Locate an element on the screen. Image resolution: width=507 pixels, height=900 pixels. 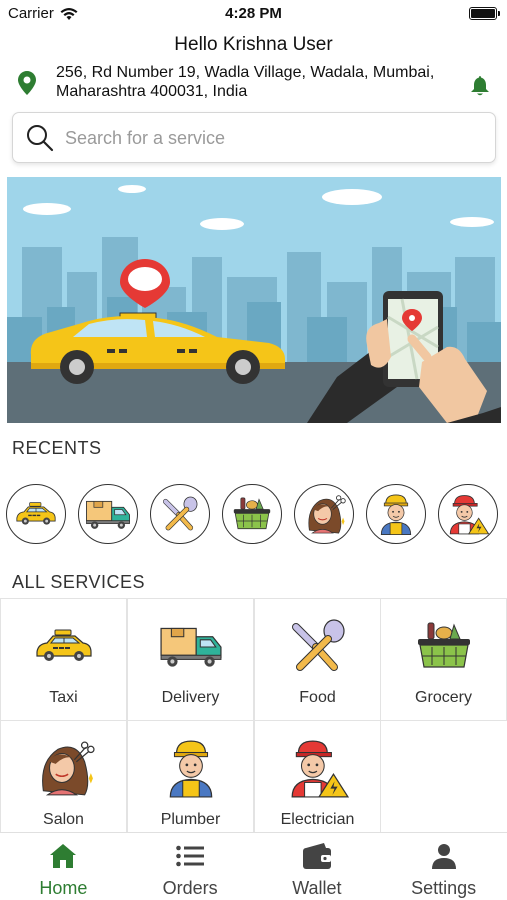
recent-food is located at coordinates (180, 514).